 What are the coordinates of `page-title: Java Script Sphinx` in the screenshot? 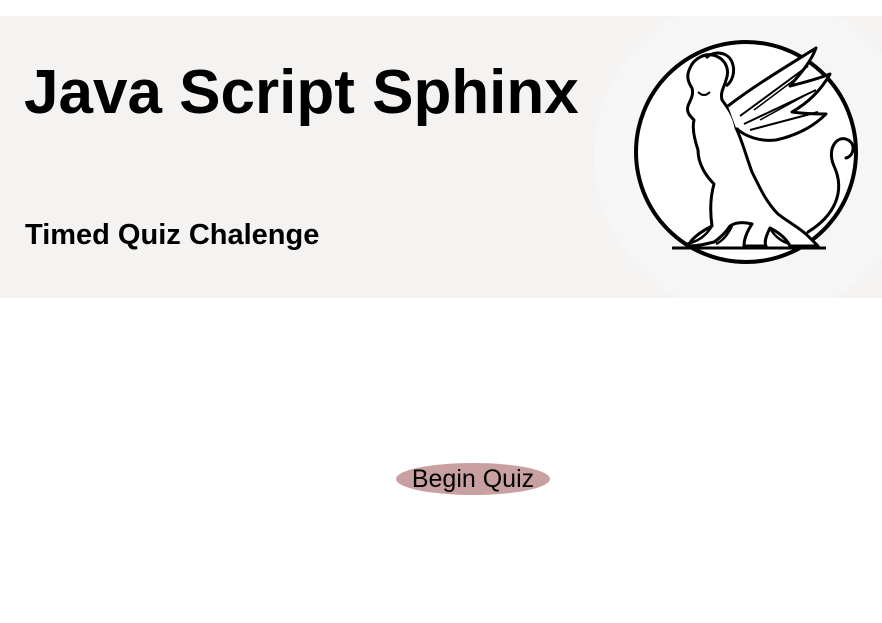 It's located at (301, 92).